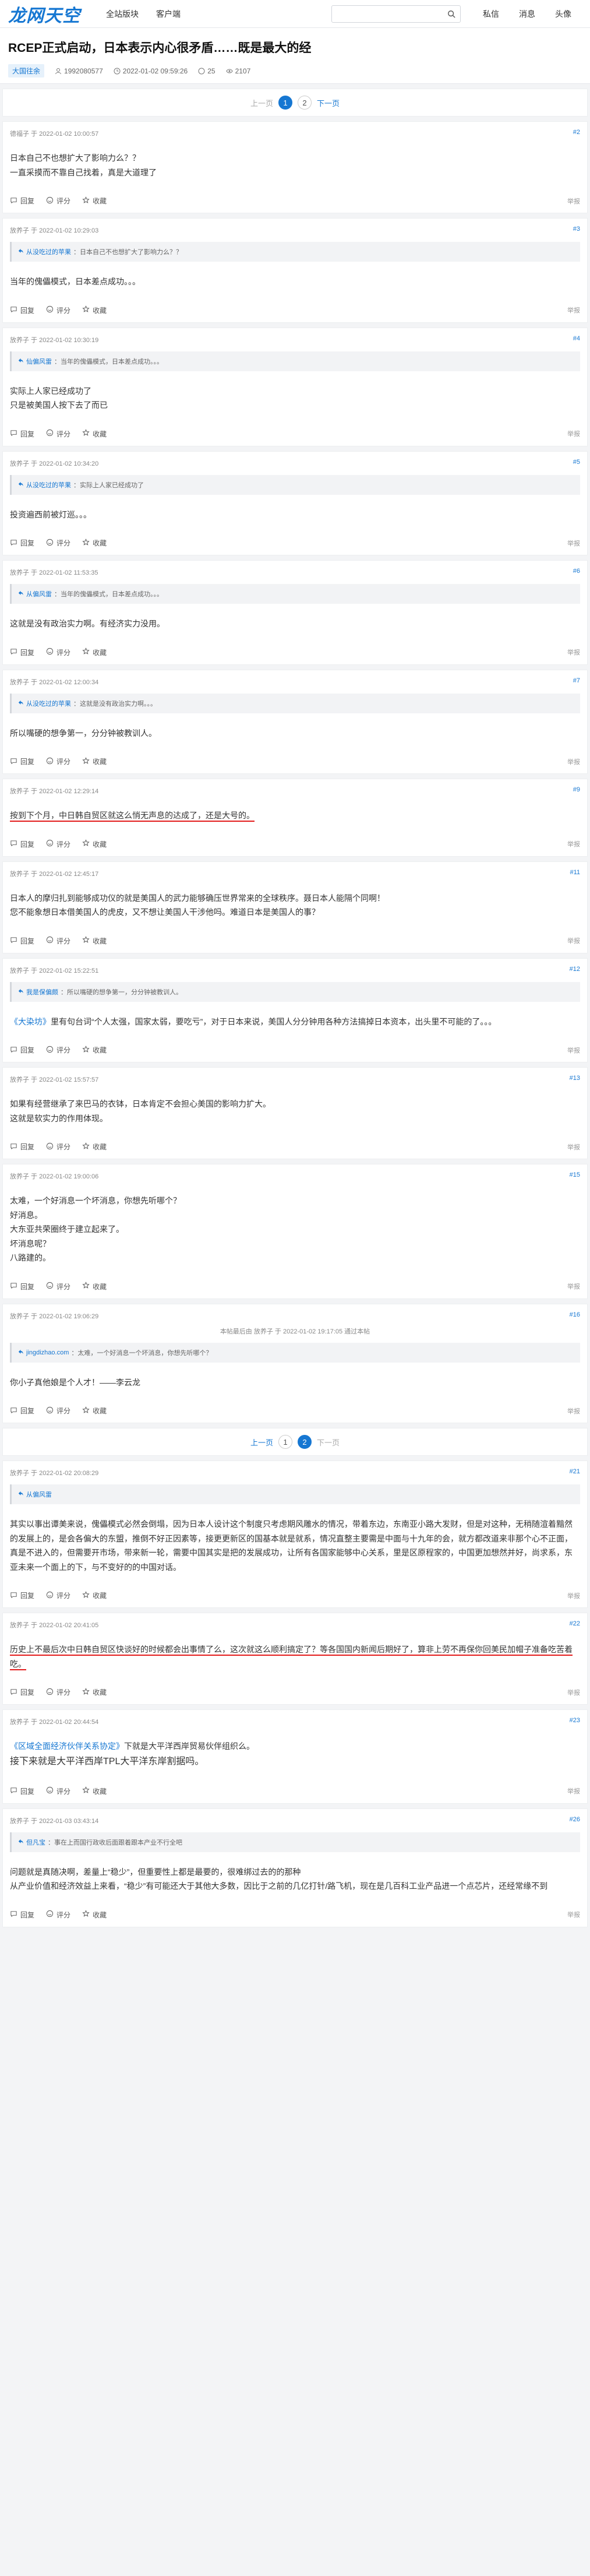 The image size is (590, 2576). Describe the element at coordinates (47, 1352) in the screenshot. I see `quote-author: jingdizhao.com` at that location.